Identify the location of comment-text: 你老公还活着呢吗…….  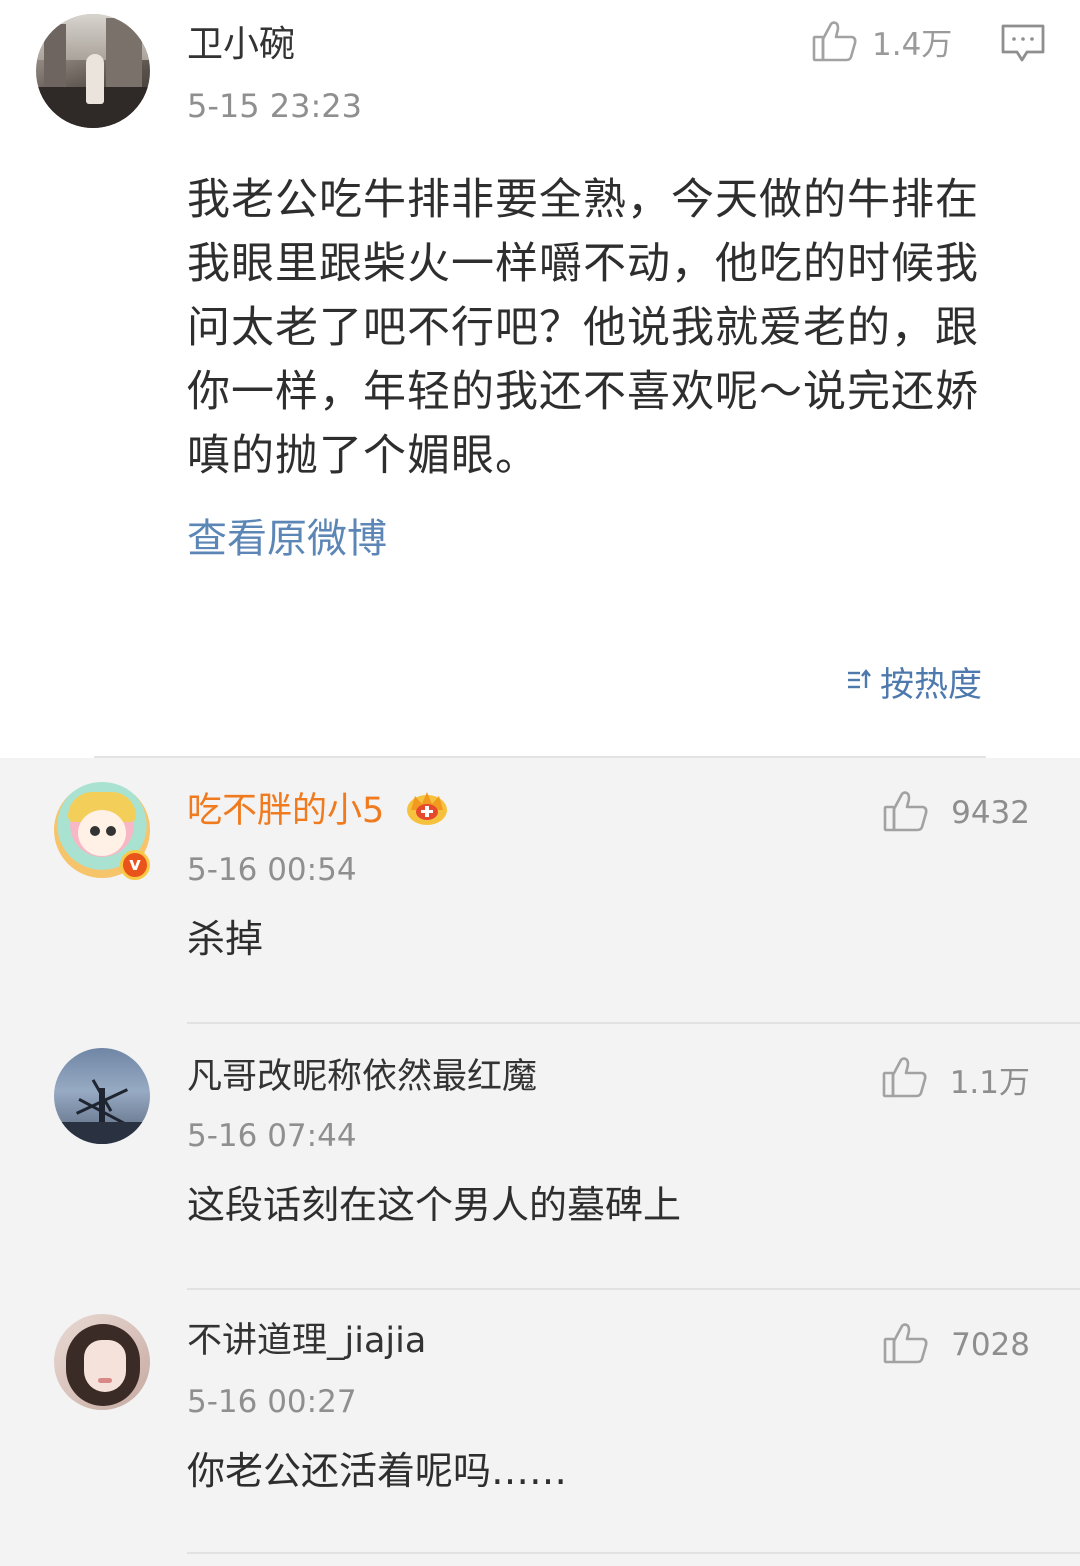
(377, 1471).